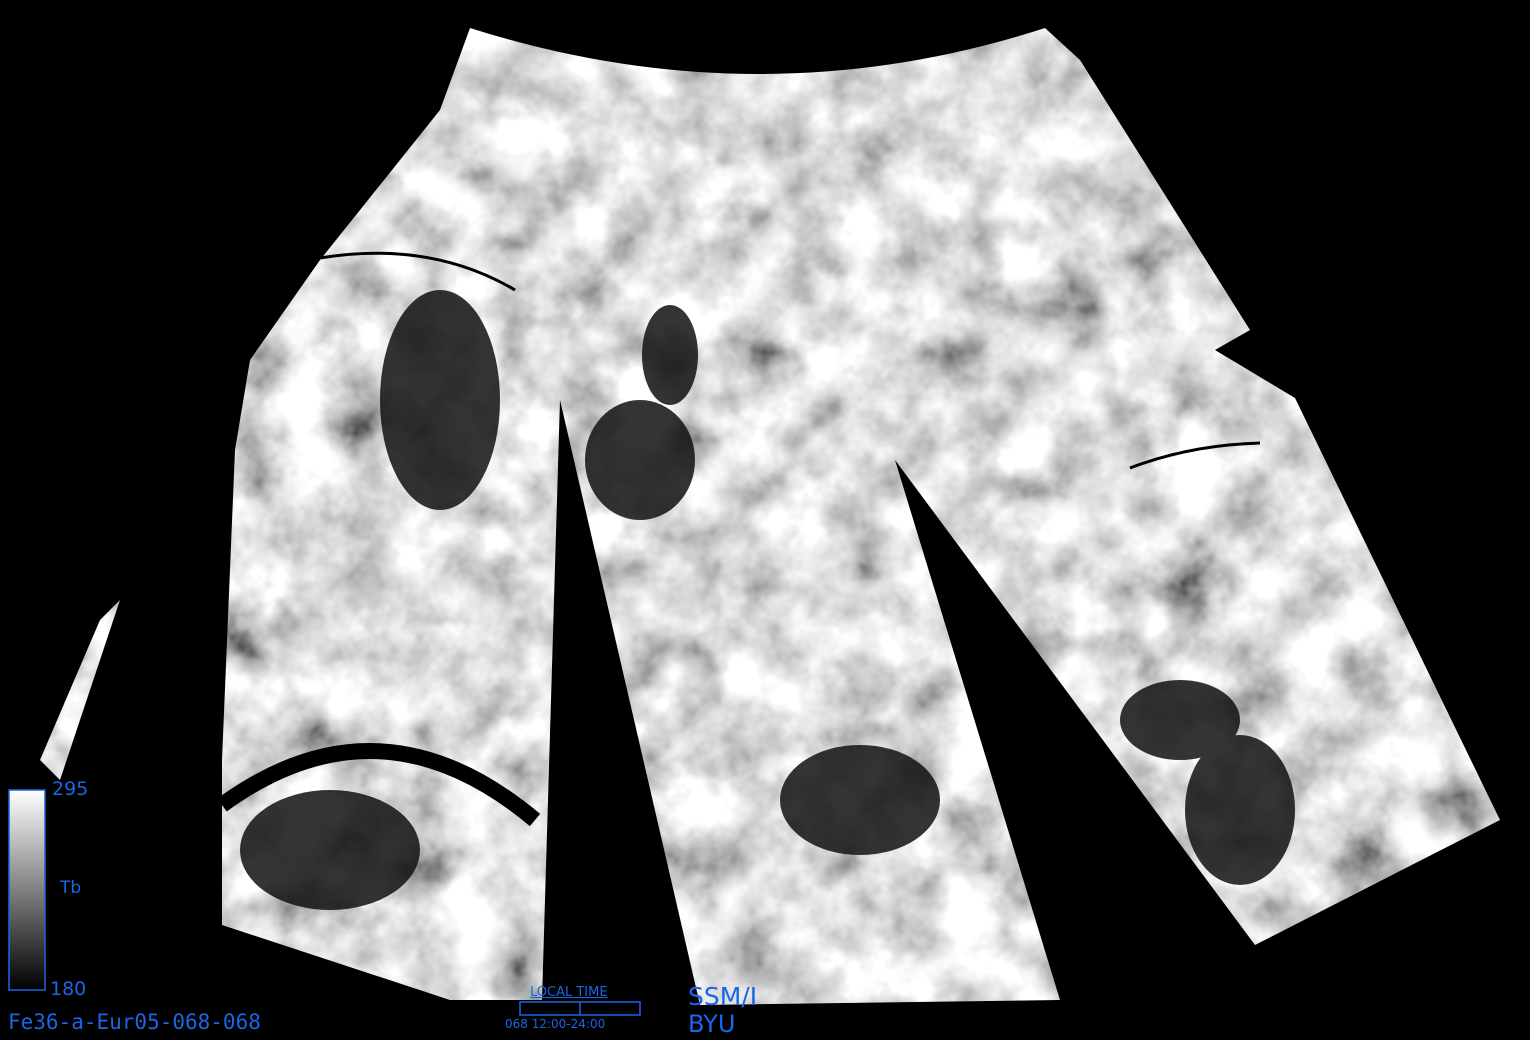 This screenshot has width=1530, height=1040. Describe the element at coordinates (70, 789) in the screenshot. I see `colorbar-max-label: 295` at that location.